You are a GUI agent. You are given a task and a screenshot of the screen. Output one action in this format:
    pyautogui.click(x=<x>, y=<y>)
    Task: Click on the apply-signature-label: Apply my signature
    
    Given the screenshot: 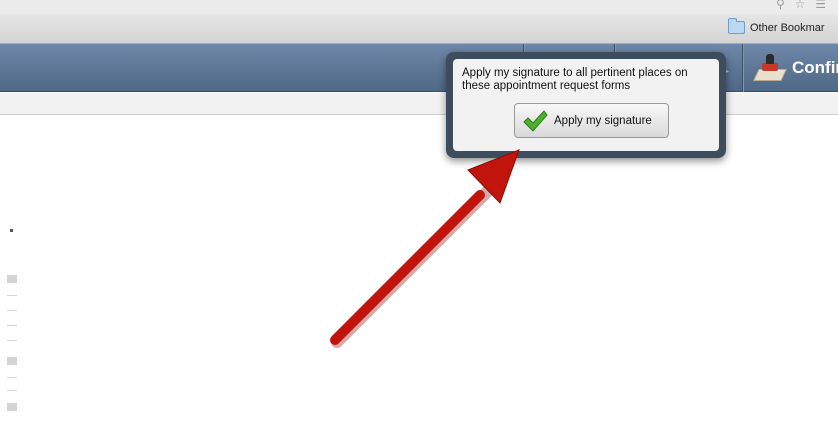 What is the action you would take?
    pyautogui.click(x=603, y=120)
    